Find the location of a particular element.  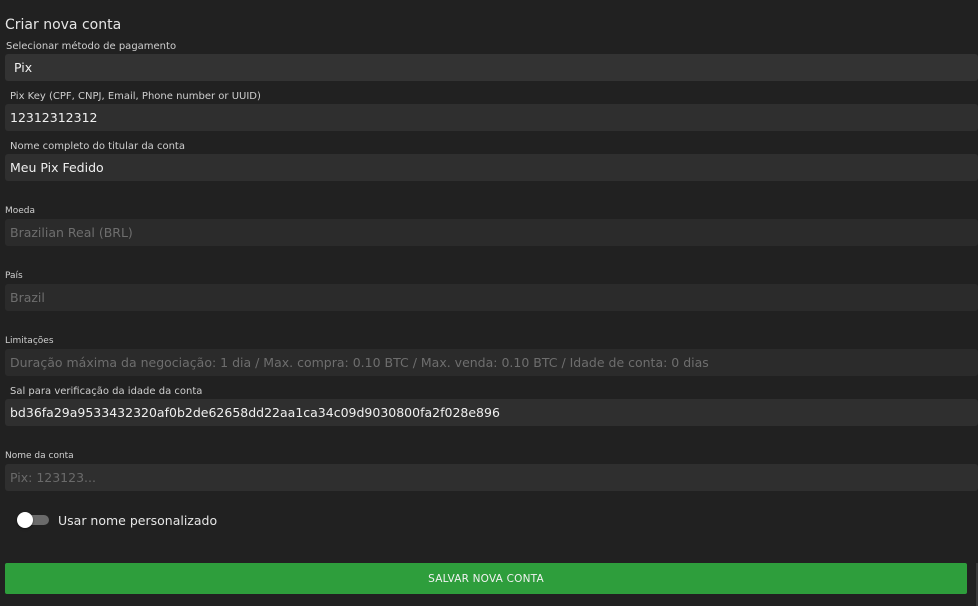

custom-name-toggle-row: Usar nome personalizado is located at coordinates (117, 520).